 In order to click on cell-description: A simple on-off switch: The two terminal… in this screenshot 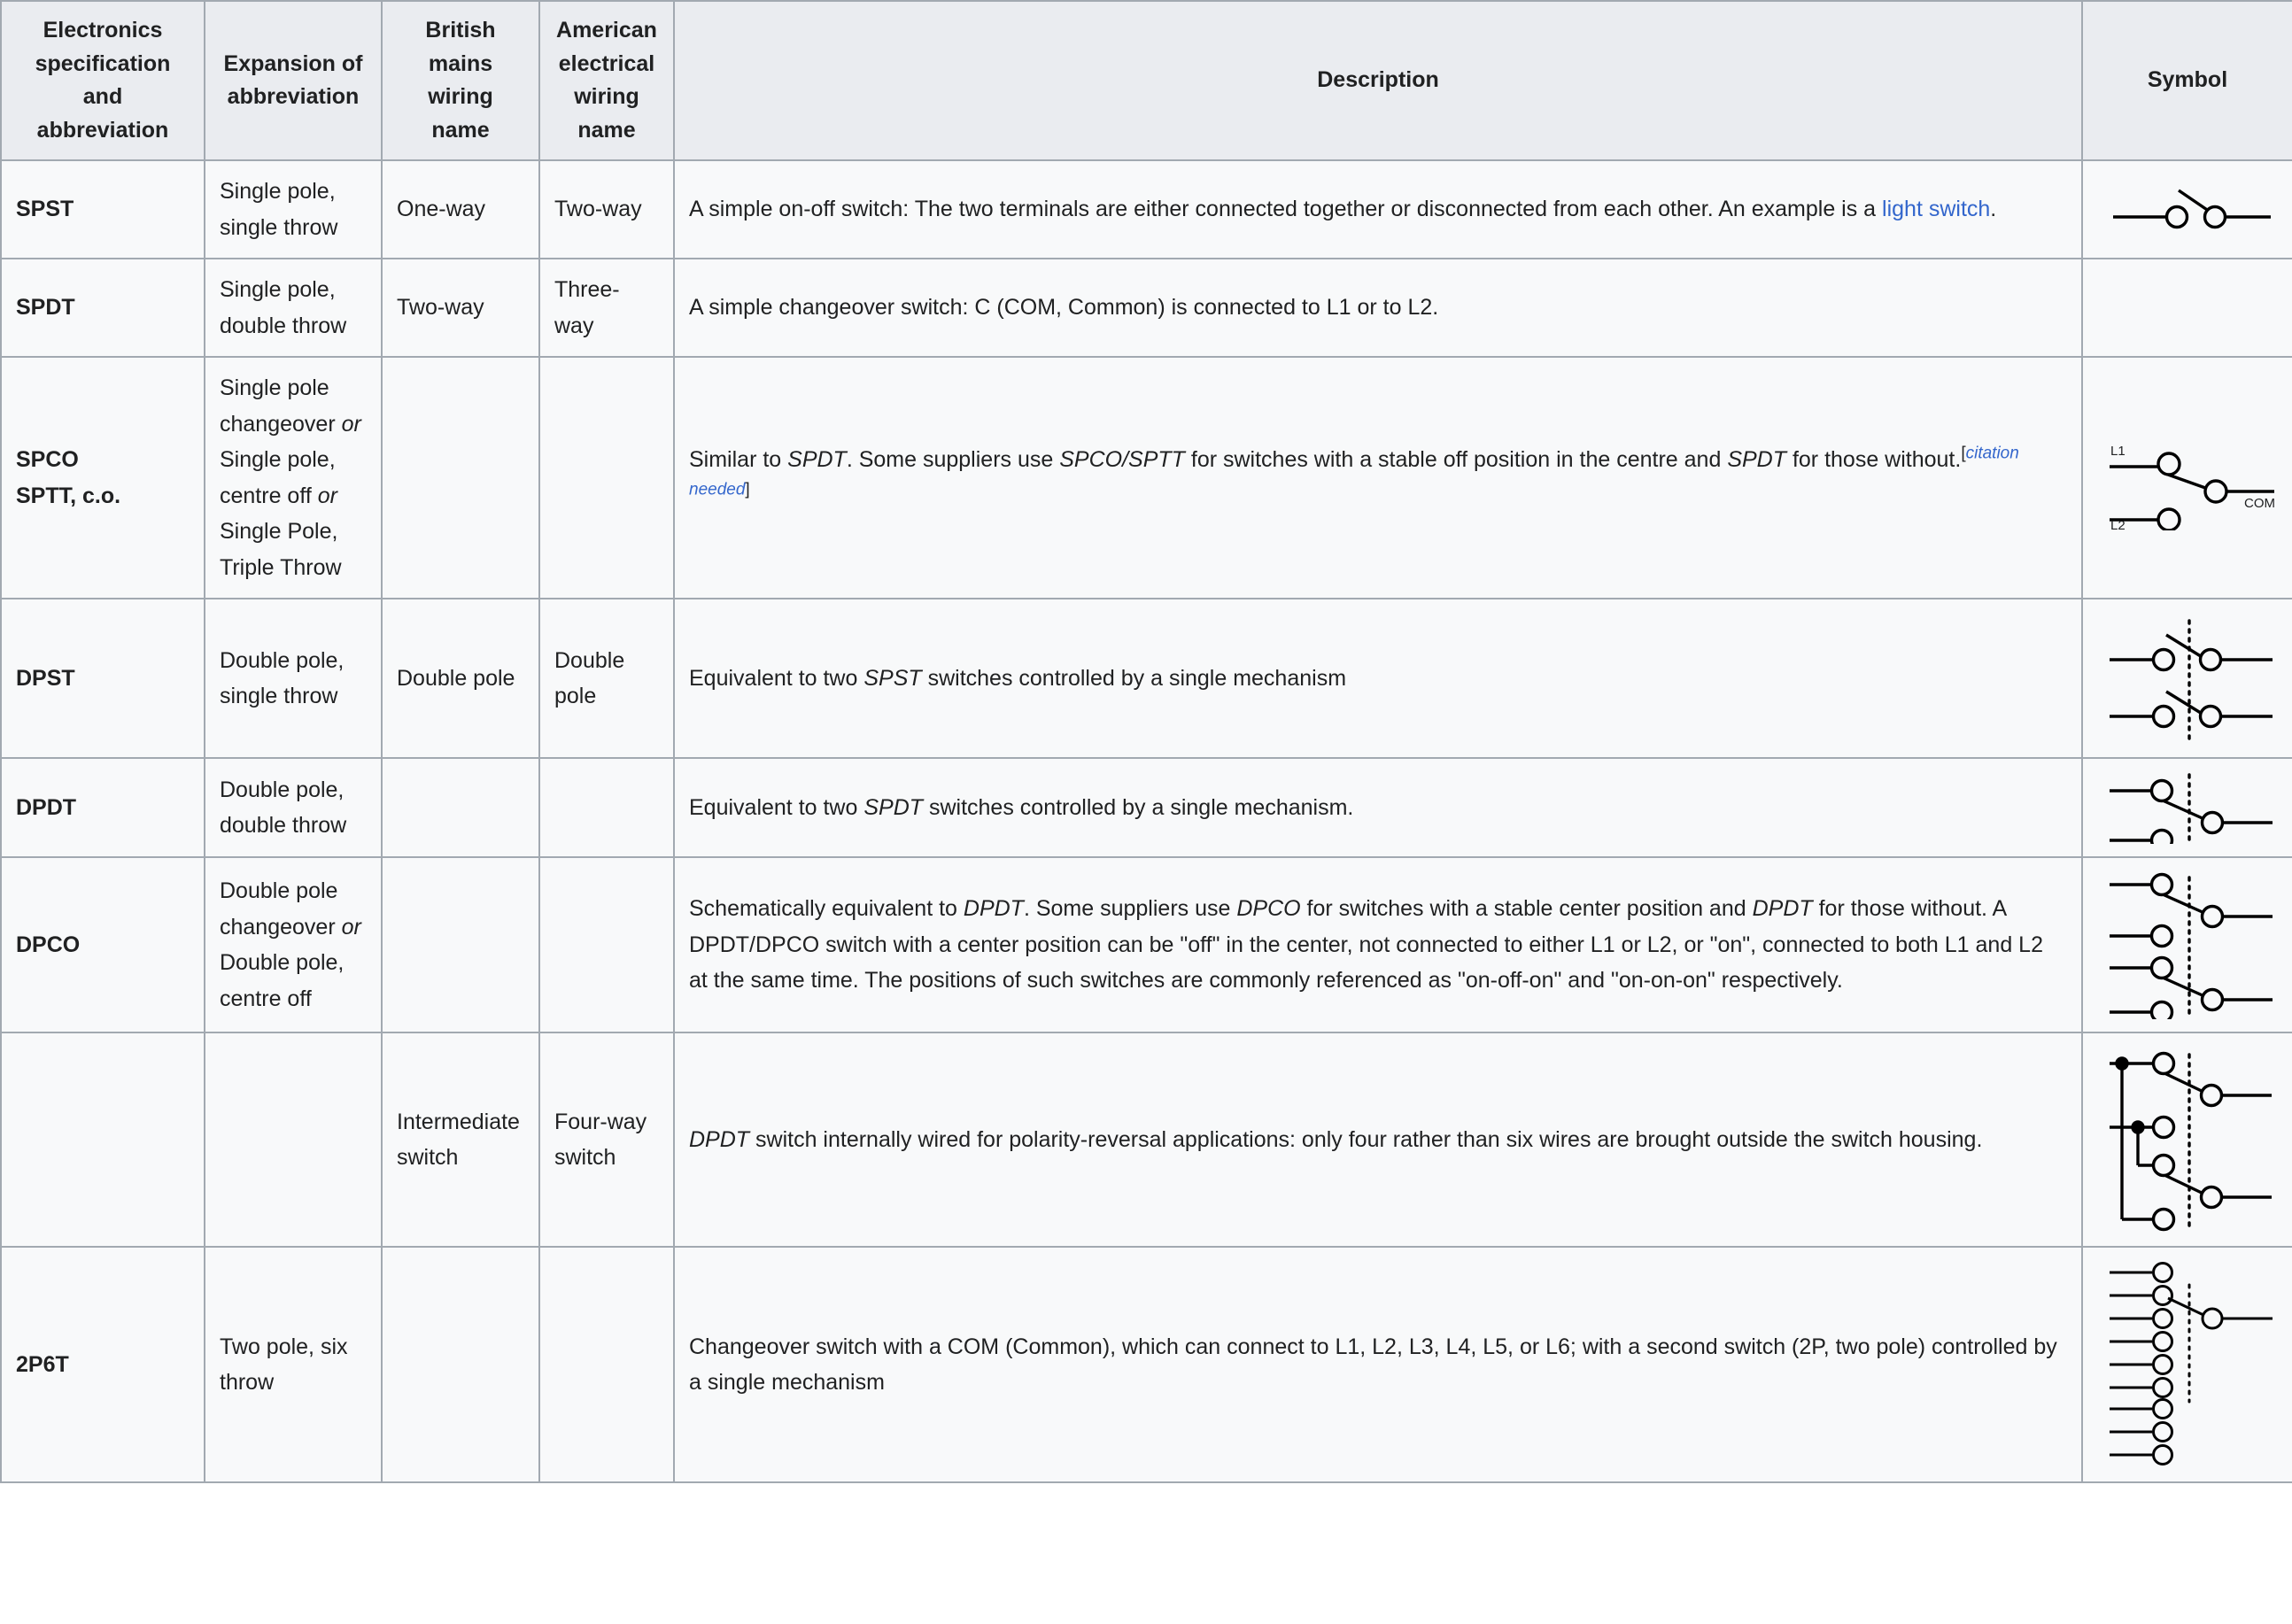, I will do `click(1378, 209)`.